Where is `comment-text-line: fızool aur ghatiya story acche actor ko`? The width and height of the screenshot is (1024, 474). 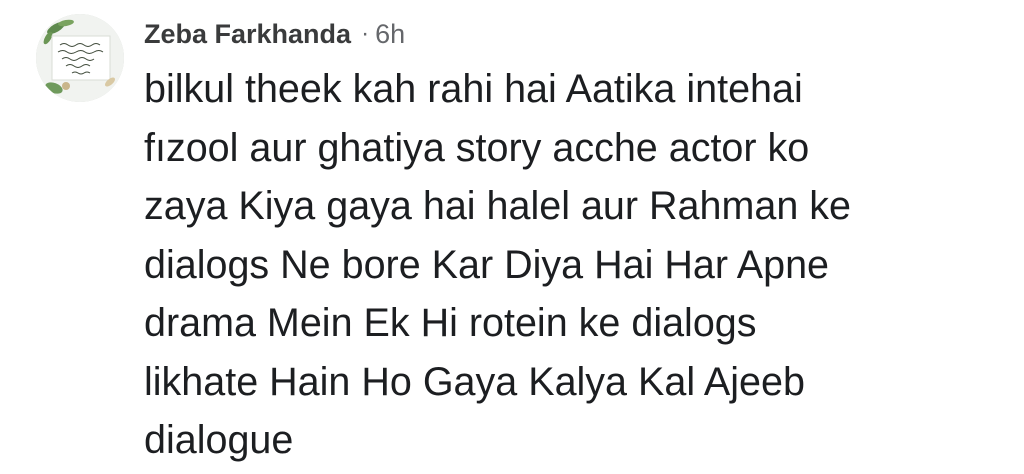 comment-text-line: fızool aur ghatiya story acche actor ko is located at coordinates (477, 147).